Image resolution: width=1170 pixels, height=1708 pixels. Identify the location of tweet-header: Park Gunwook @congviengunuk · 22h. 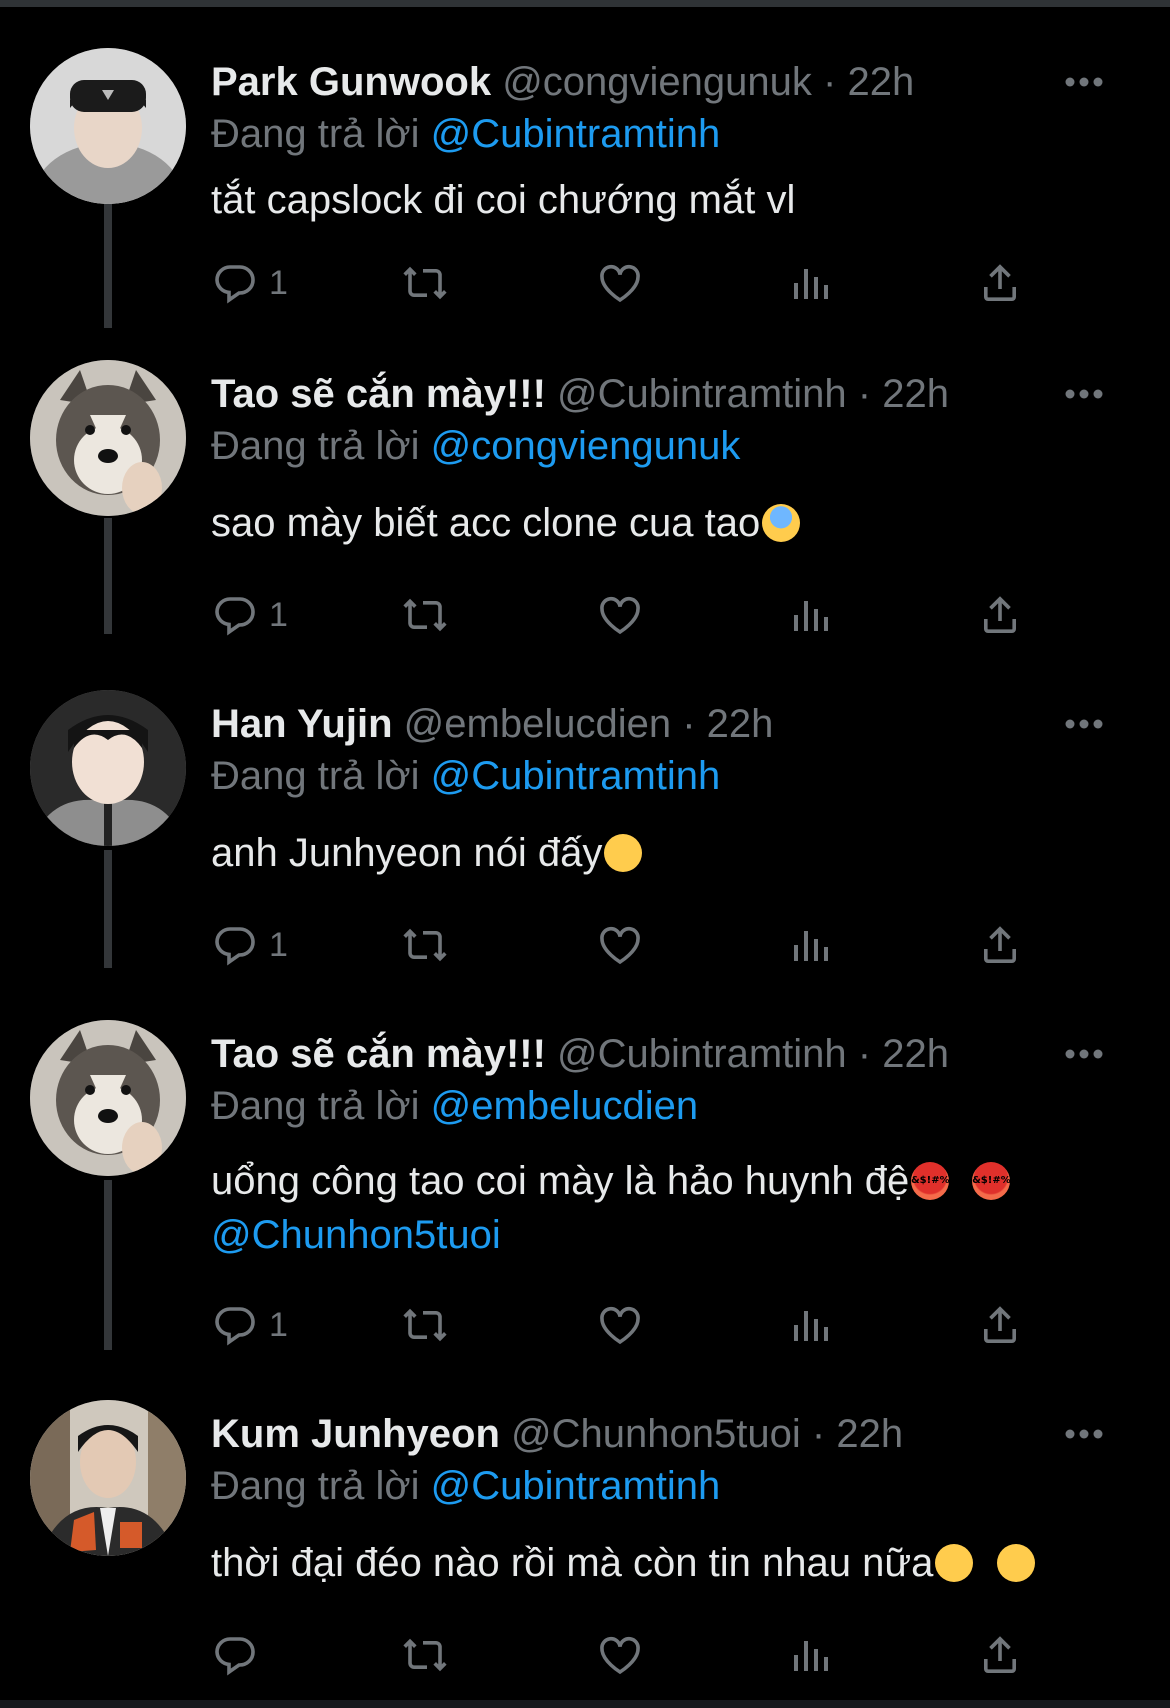
(562, 82).